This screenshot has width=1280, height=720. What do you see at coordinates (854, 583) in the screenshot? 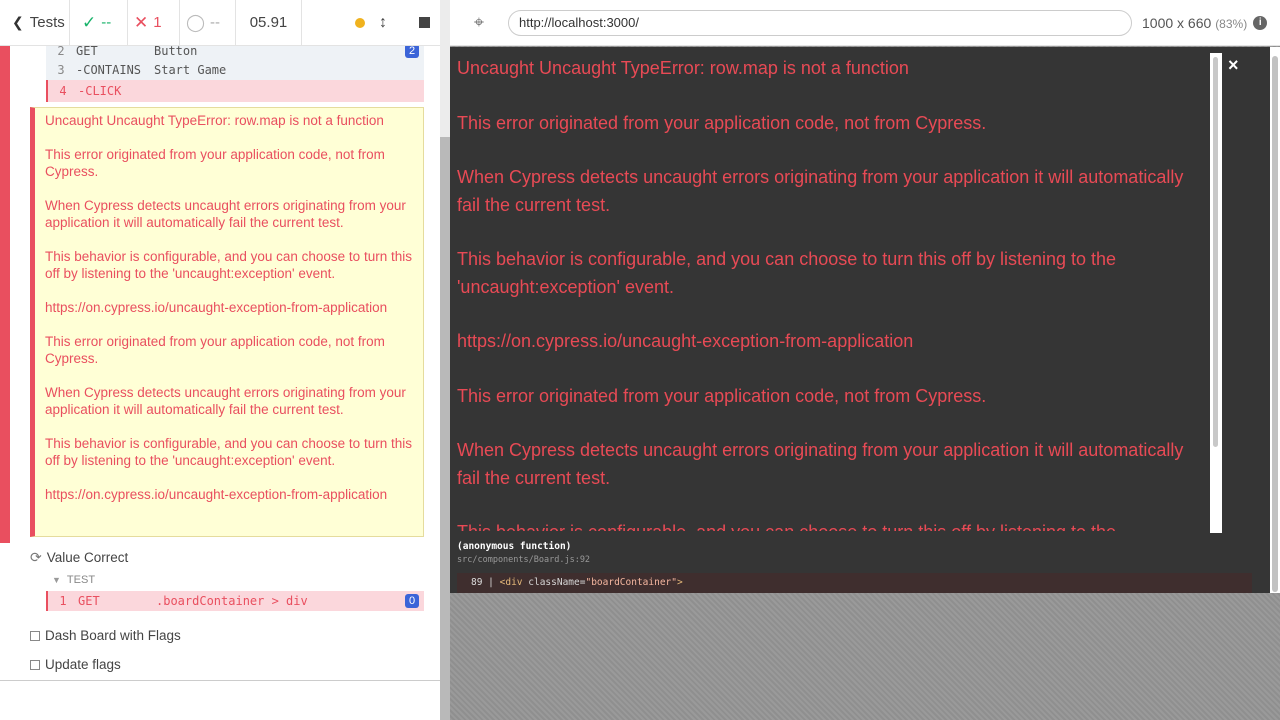
I see `code-frame: 89 | <div className="boardContainer">` at bounding box center [854, 583].